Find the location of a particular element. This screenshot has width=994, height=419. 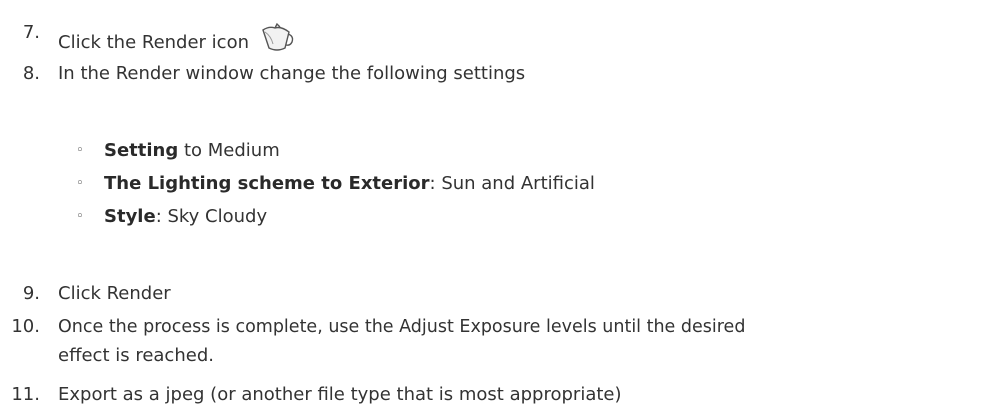

setting-label: Setting is located at coordinates (141, 150).